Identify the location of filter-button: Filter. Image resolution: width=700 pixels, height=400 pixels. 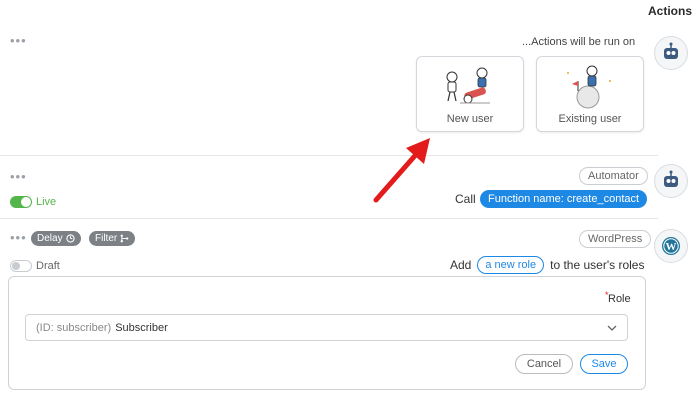
(112, 238).